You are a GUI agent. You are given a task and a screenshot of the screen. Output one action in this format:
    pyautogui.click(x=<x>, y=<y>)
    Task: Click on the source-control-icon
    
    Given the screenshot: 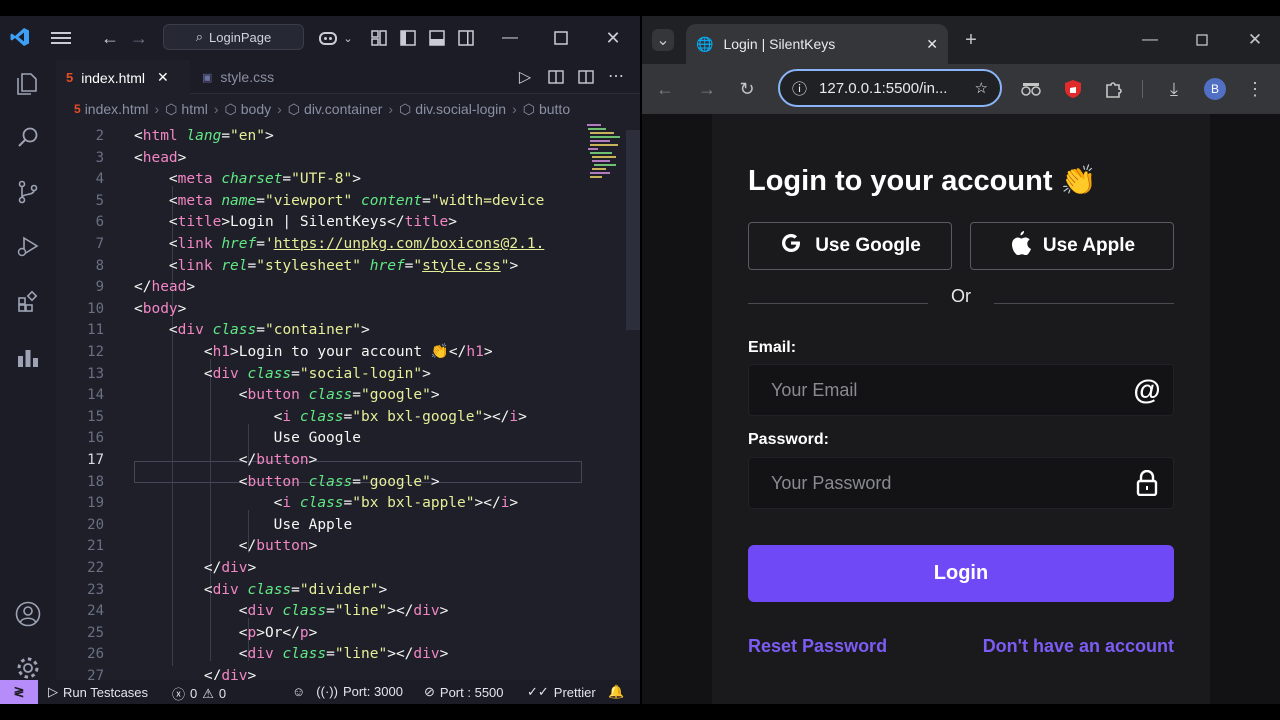 What is the action you would take?
    pyautogui.click(x=28, y=192)
    